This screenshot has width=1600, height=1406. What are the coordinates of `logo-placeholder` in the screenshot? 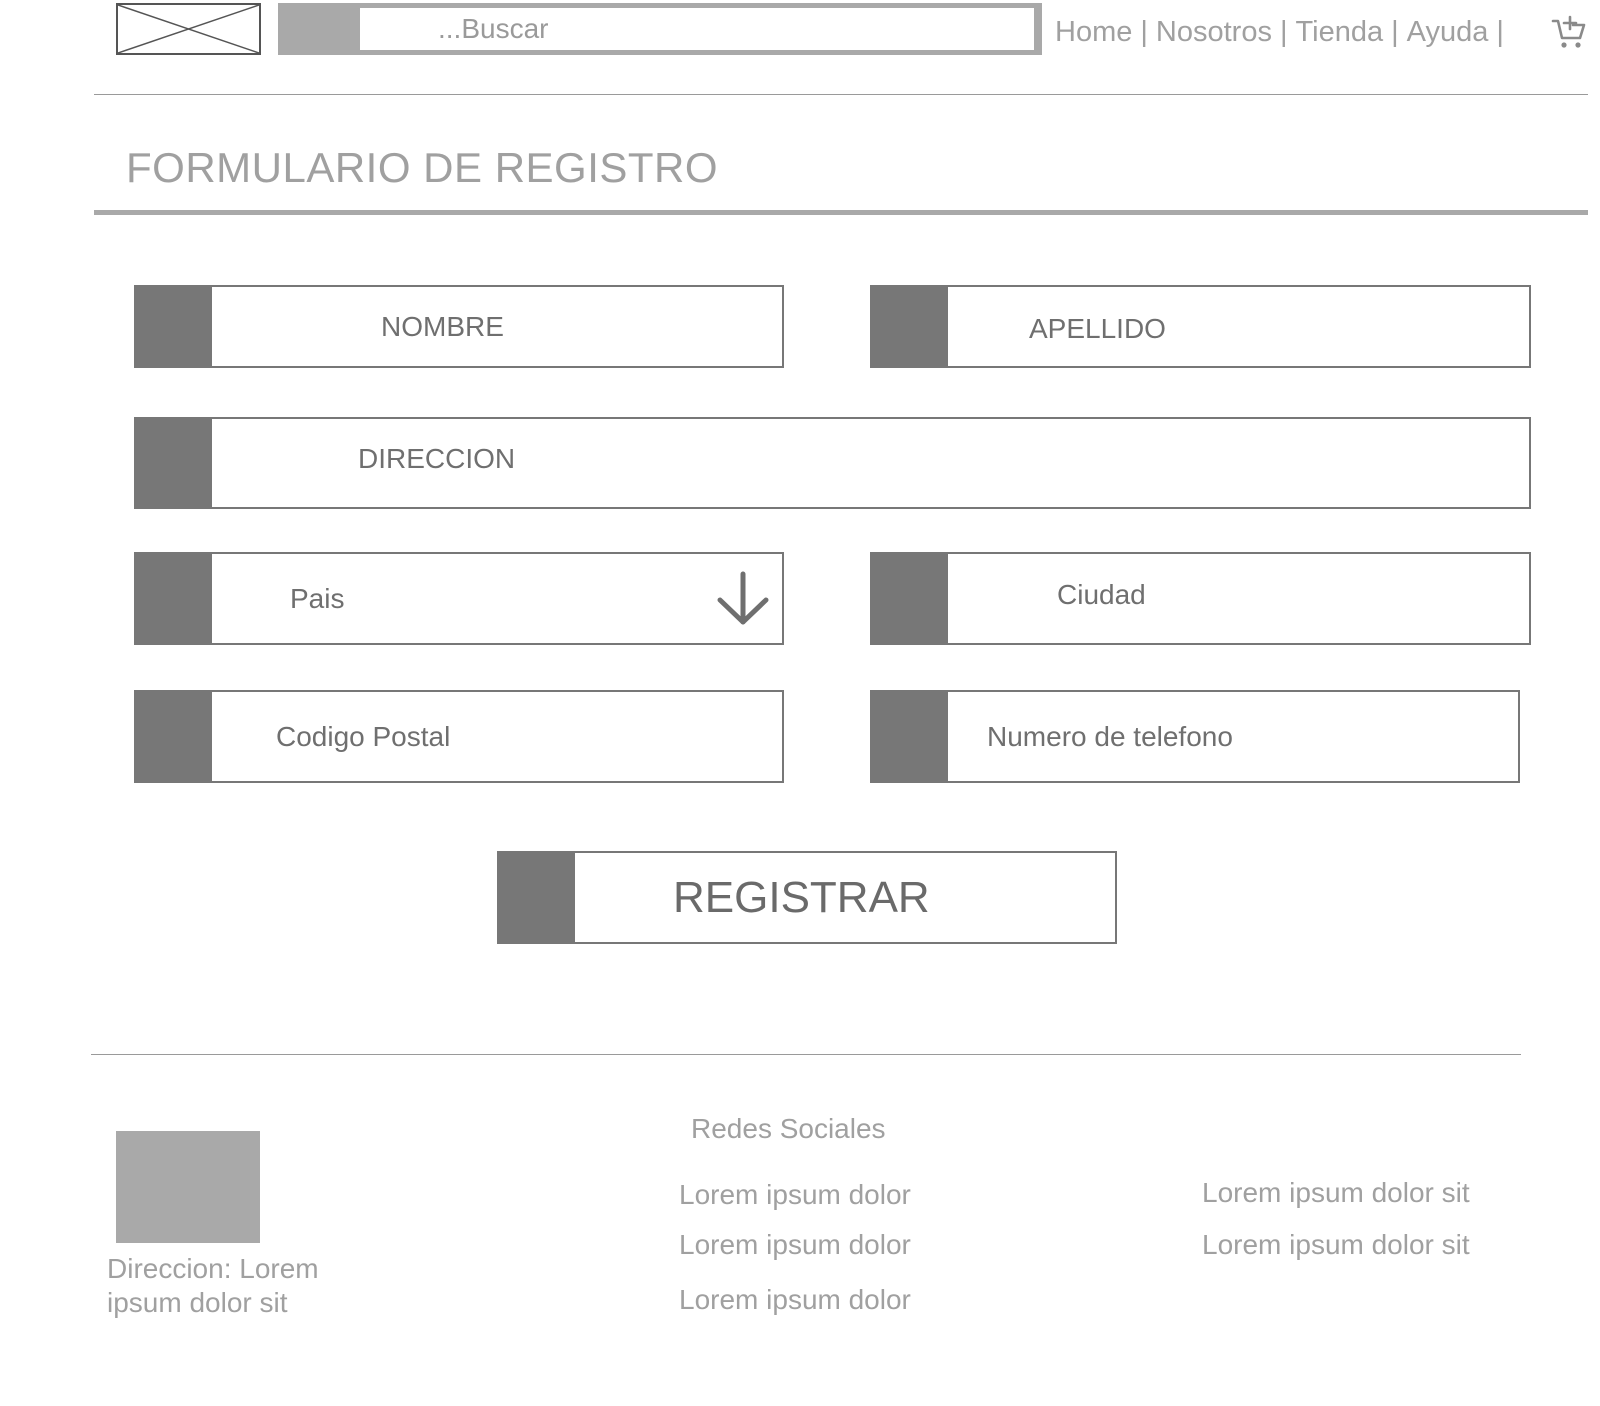 It's located at (188, 29).